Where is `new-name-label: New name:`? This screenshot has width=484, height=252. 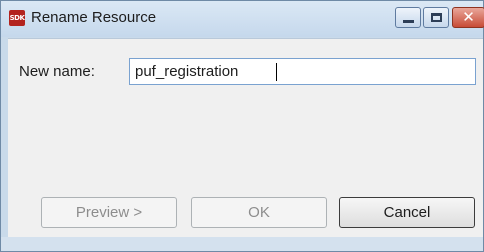
new-name-label: New name: is located at coordinates (57, 71).